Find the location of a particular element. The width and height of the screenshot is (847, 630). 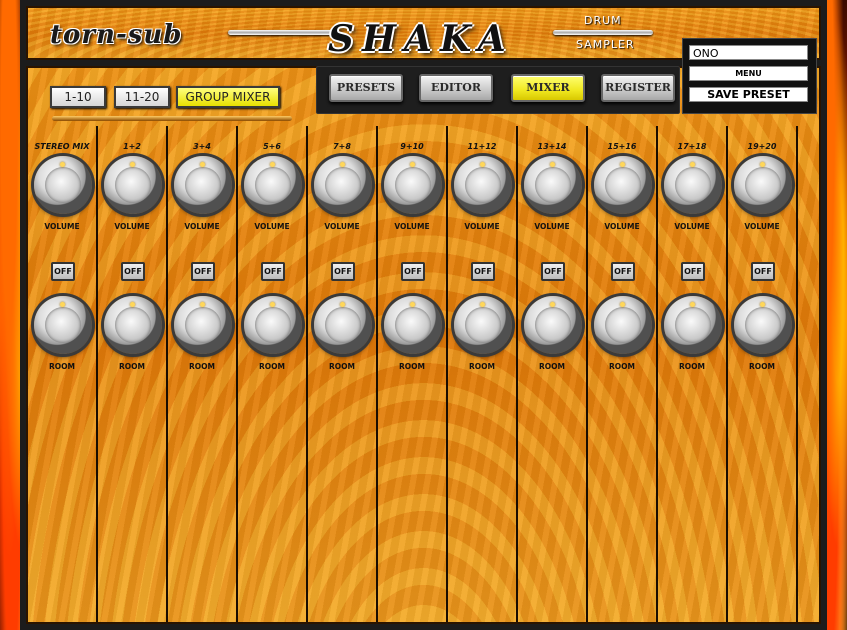

tab-editor: EDITOR is located at coordinates (456, 88).